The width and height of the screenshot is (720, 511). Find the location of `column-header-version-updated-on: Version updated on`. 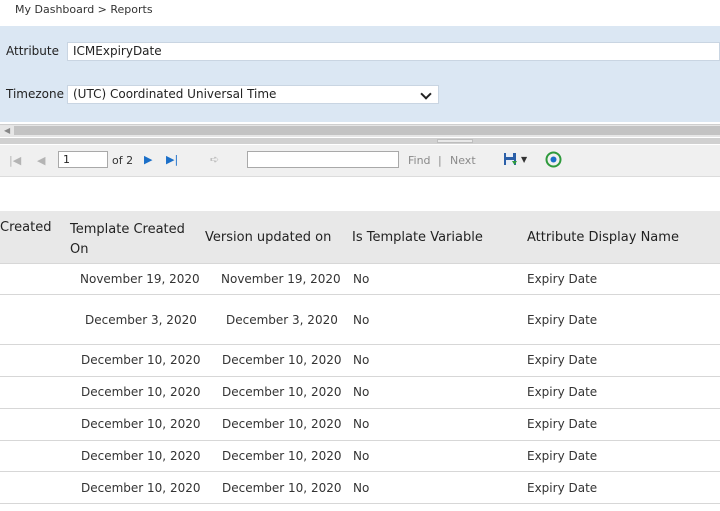

column-header-version-updated-on: Version updated on is located at coordinates (268, 237).